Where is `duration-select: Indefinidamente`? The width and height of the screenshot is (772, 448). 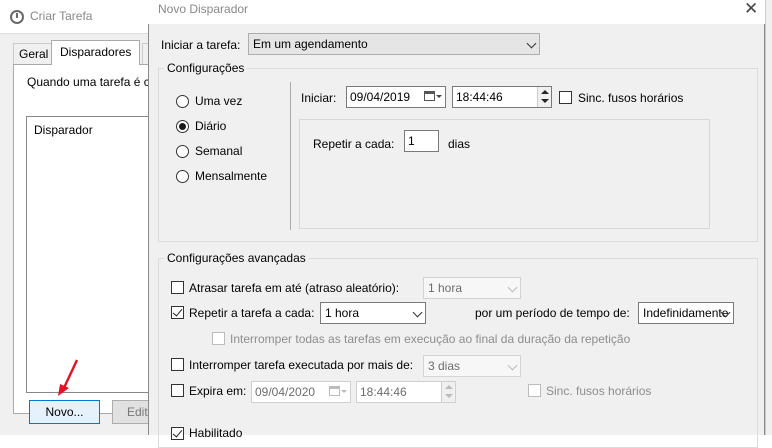
duration-select: Indefinidamente is located at coordinates (686, 313).